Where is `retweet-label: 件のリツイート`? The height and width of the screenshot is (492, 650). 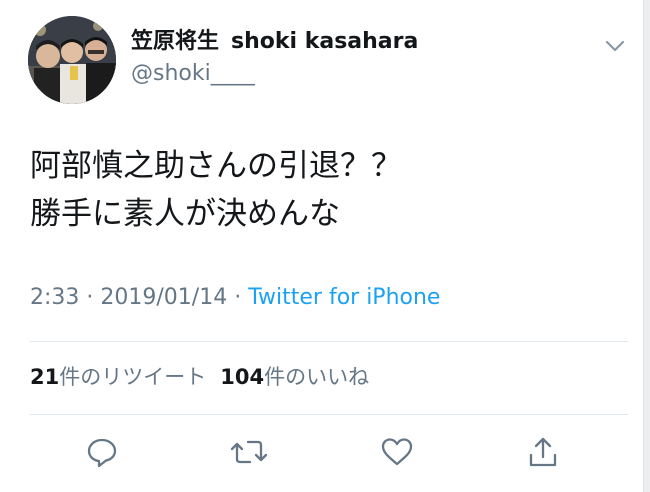 retweet-label: 件のリツイート is located at coordinates (133, 377).